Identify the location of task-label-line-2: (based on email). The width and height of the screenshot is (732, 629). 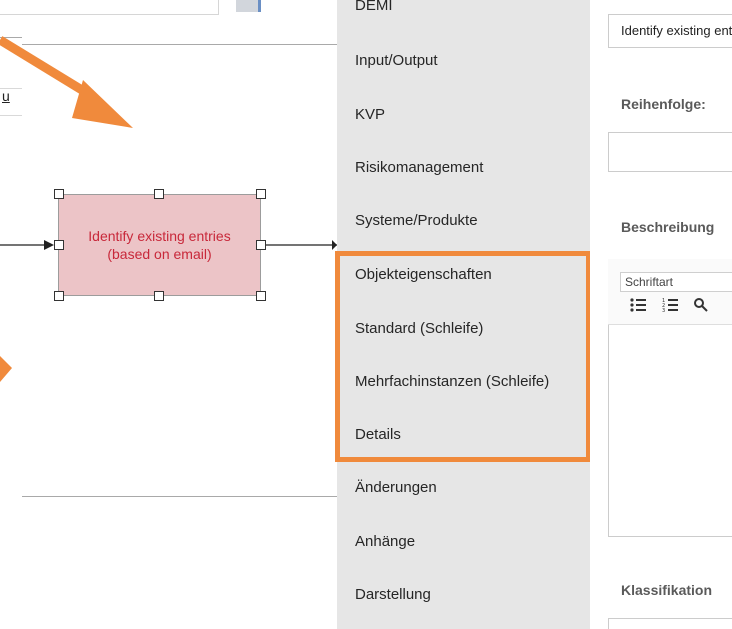
(159, 254).